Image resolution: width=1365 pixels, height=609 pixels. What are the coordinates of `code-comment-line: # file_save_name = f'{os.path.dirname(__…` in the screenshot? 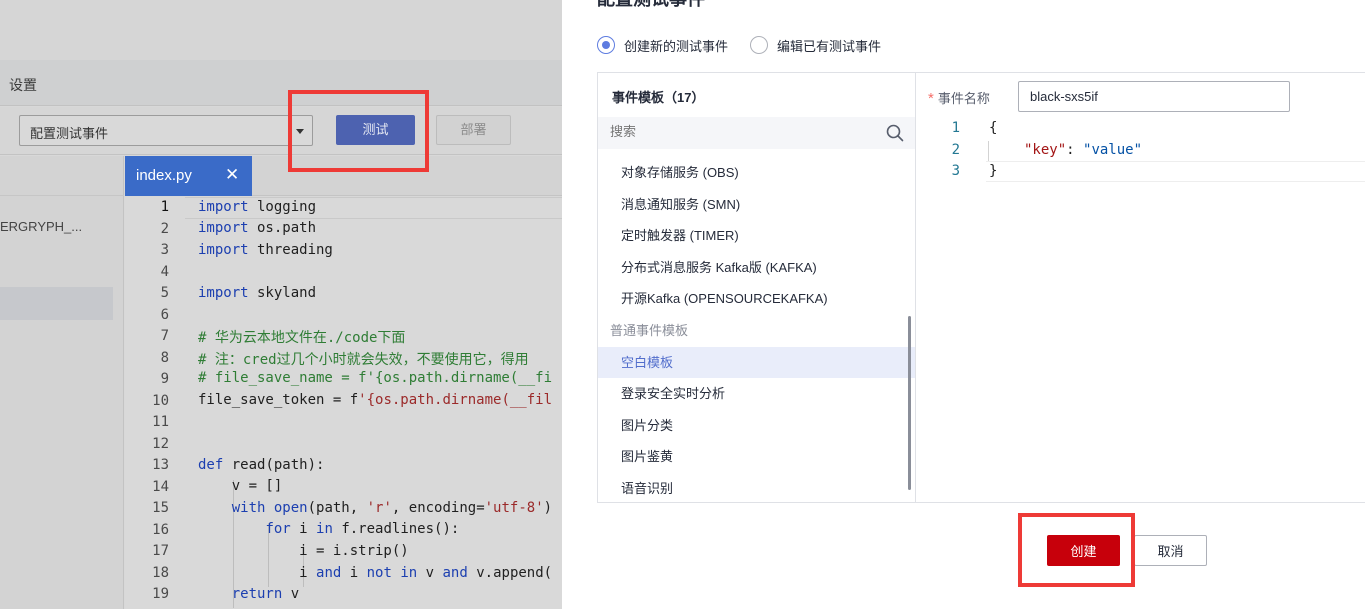 It's located at (375, 378).